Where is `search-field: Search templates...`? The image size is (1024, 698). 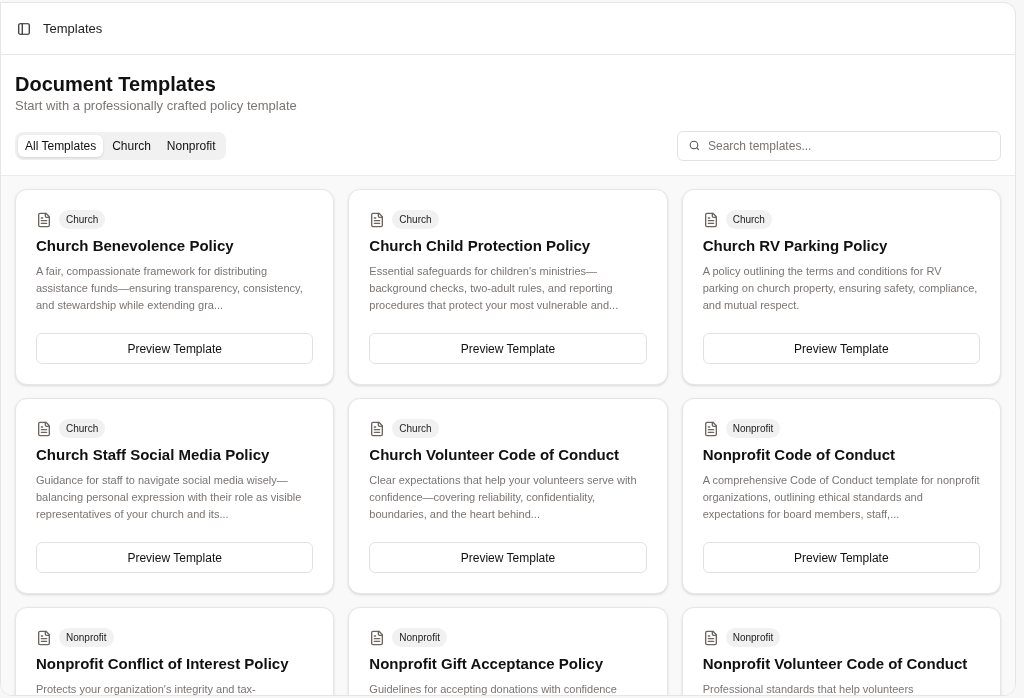 search-field: Search templates... is located at coordinates (839, 146).